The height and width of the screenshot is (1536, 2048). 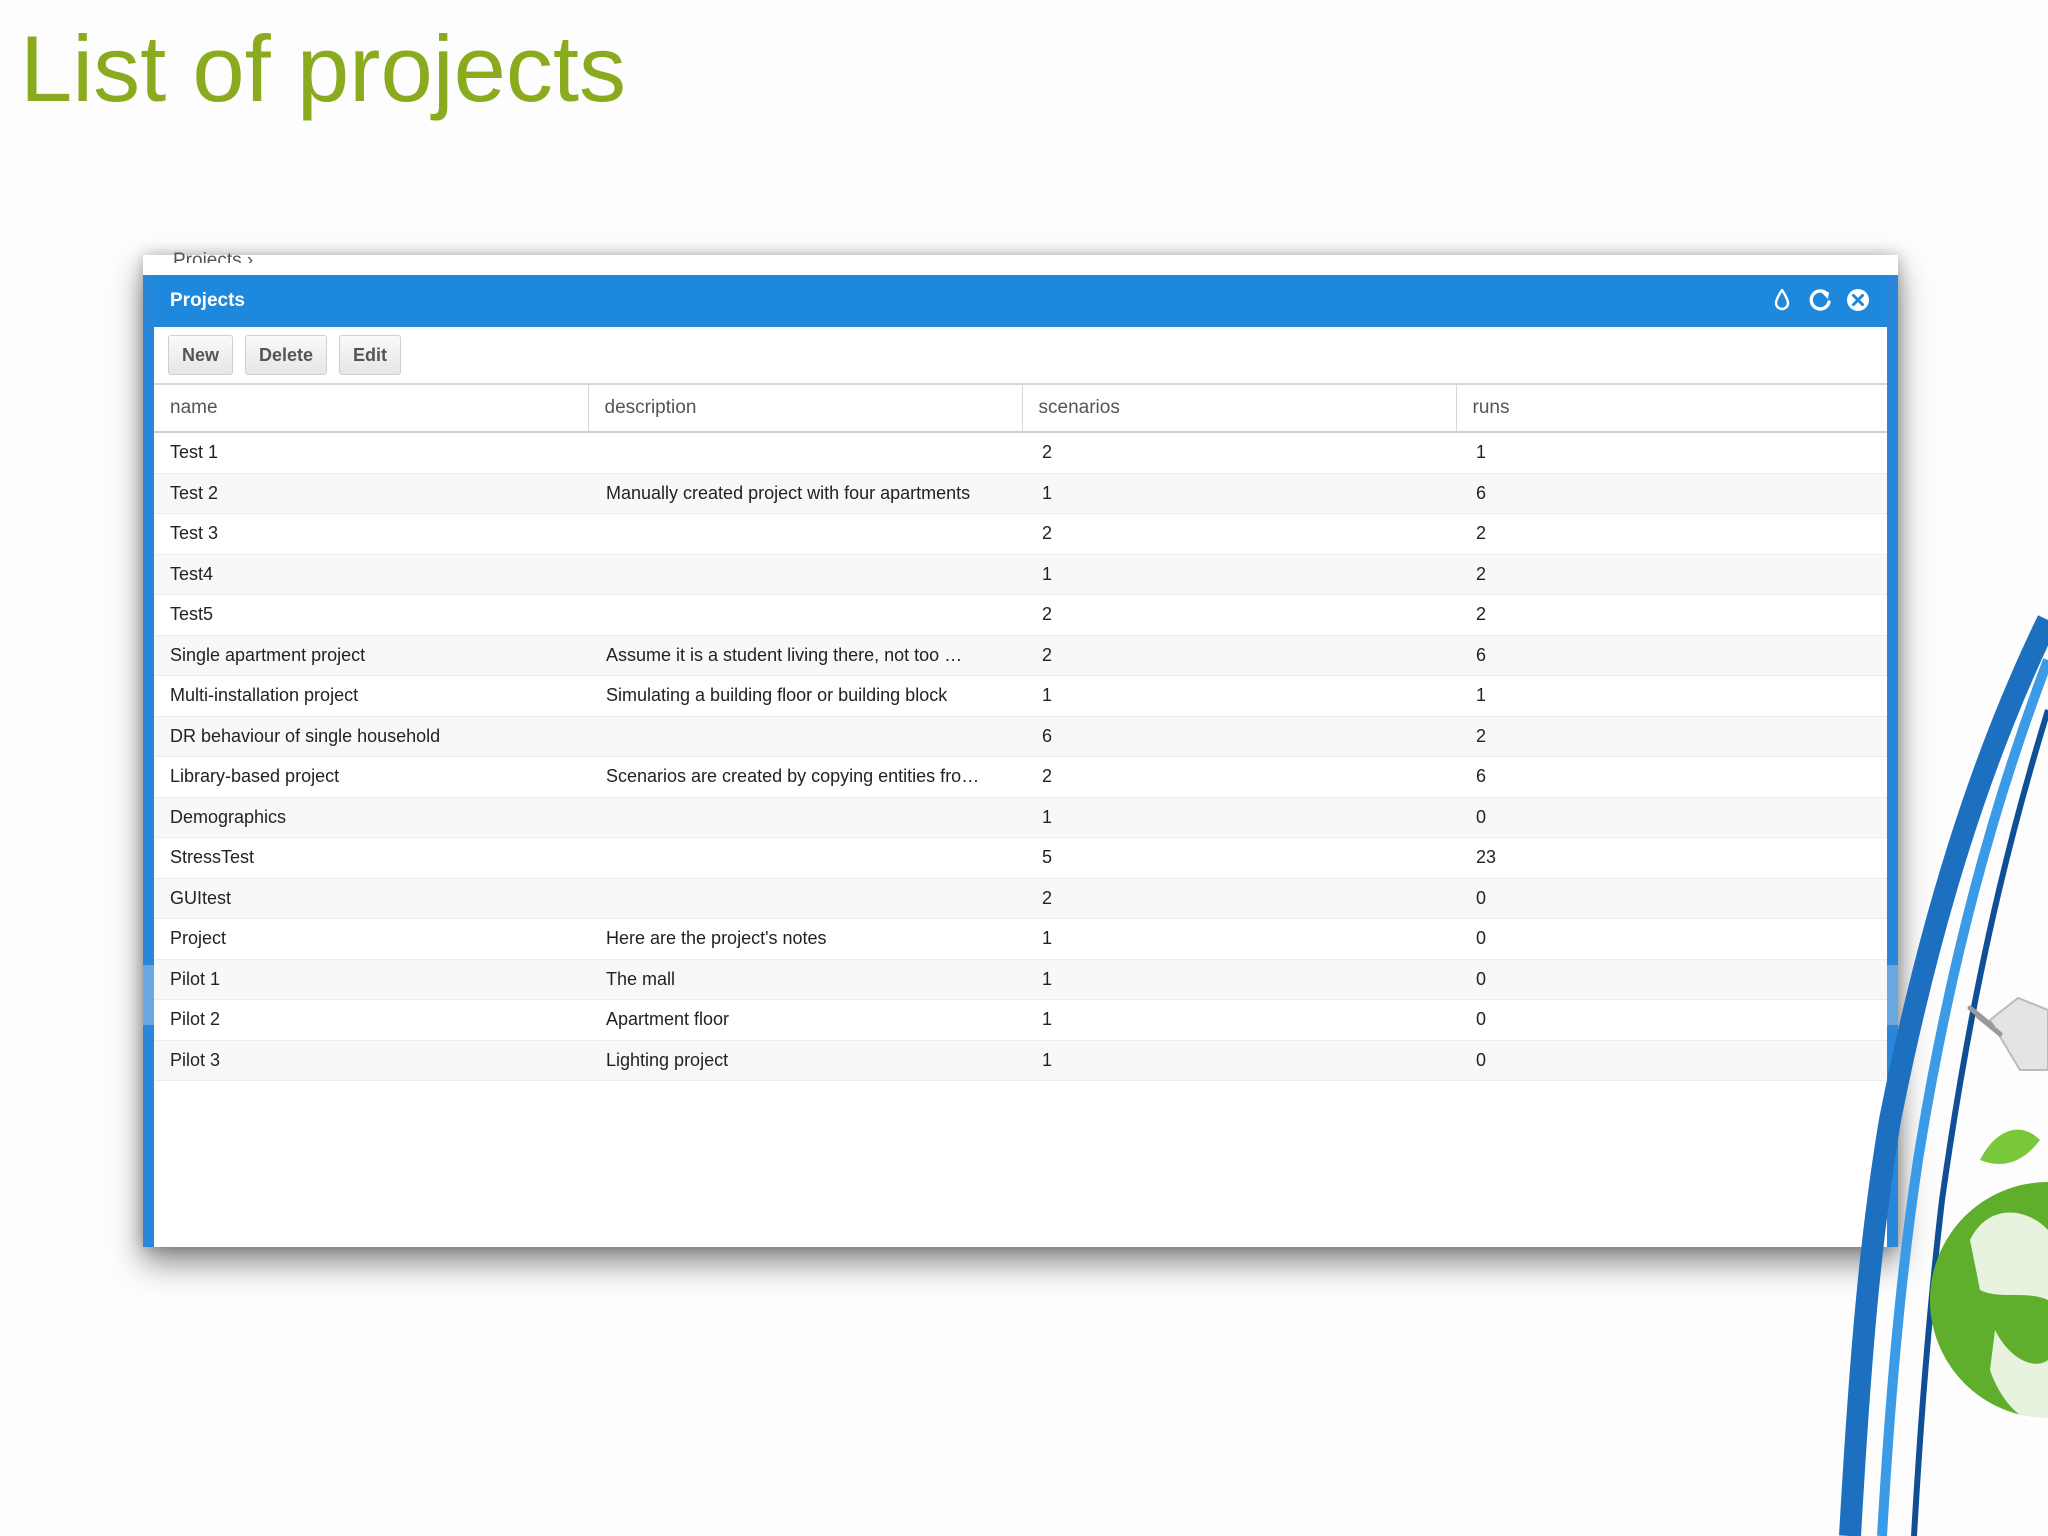 I want to click on decorative-swoosh-globe, so click(x=1943, y=1075).